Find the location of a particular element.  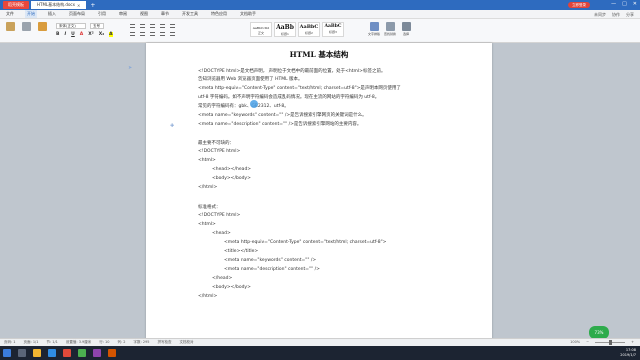

align-right-icon is located at coordinates (152, 34).